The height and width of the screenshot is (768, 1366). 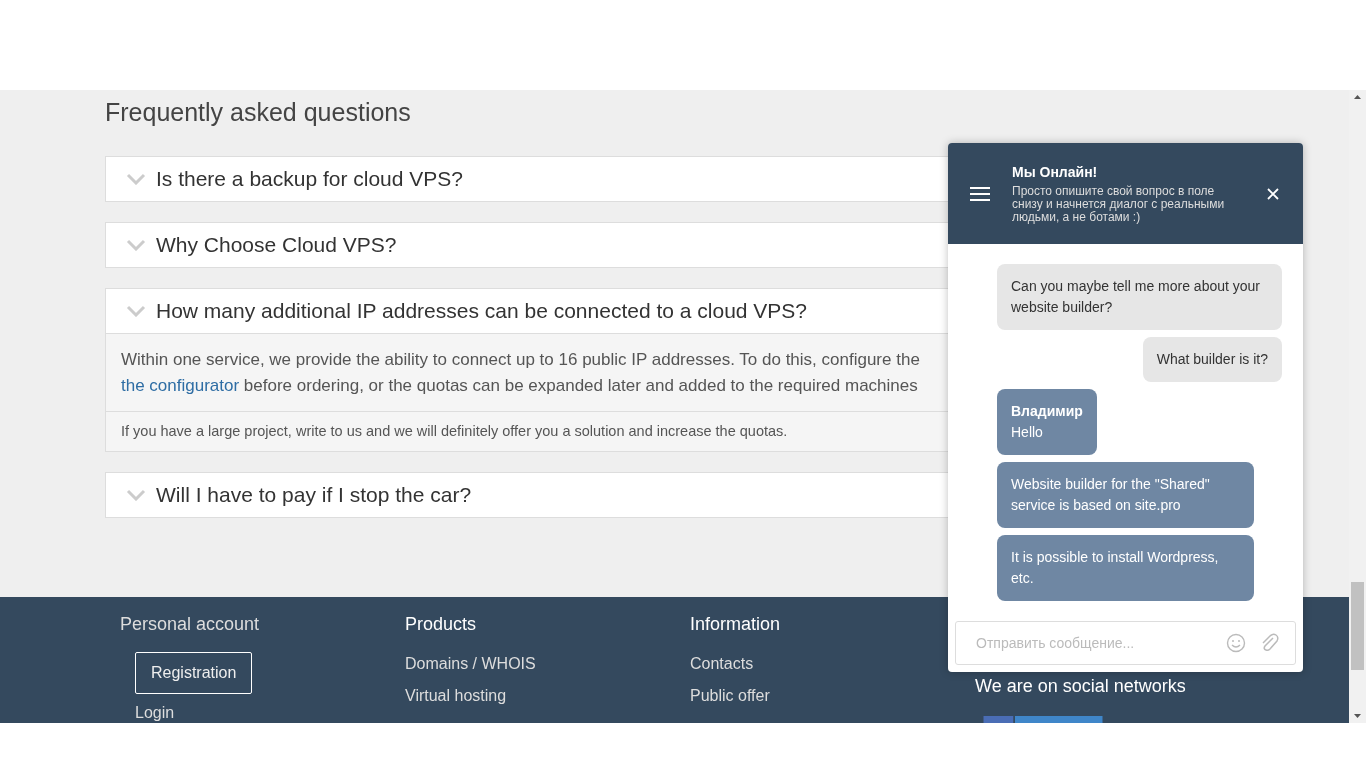 What do you see at coordinates (722, 664) in the screenshot?
I see `footer-link: Contacts` at bounding box center [722, 664].